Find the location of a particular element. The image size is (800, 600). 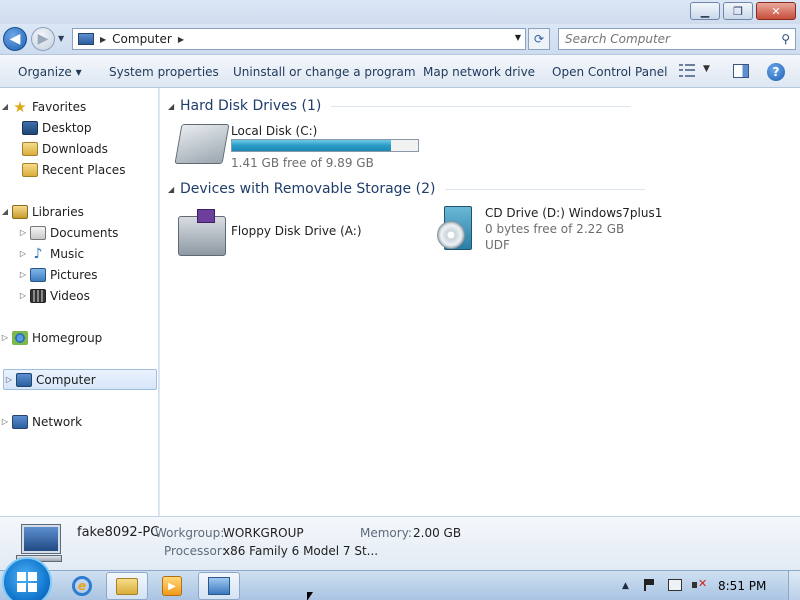

taskbar-internet-explorer: e is located at coordinates (82, 586).